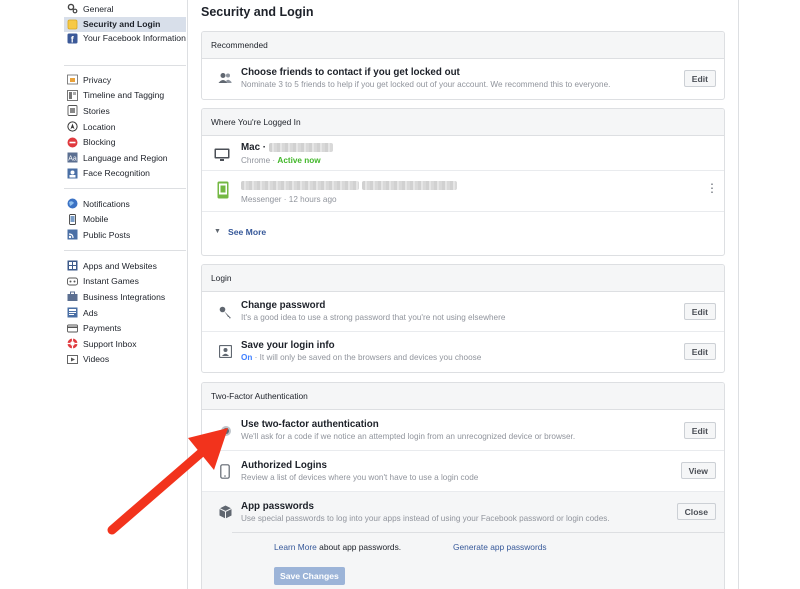 This screenshot has width=800, height=589. What do you see at coordinates (698, 470) in the screenshot?
I see `authorized-logins-view-button: View` at bounding box center [698, 470].